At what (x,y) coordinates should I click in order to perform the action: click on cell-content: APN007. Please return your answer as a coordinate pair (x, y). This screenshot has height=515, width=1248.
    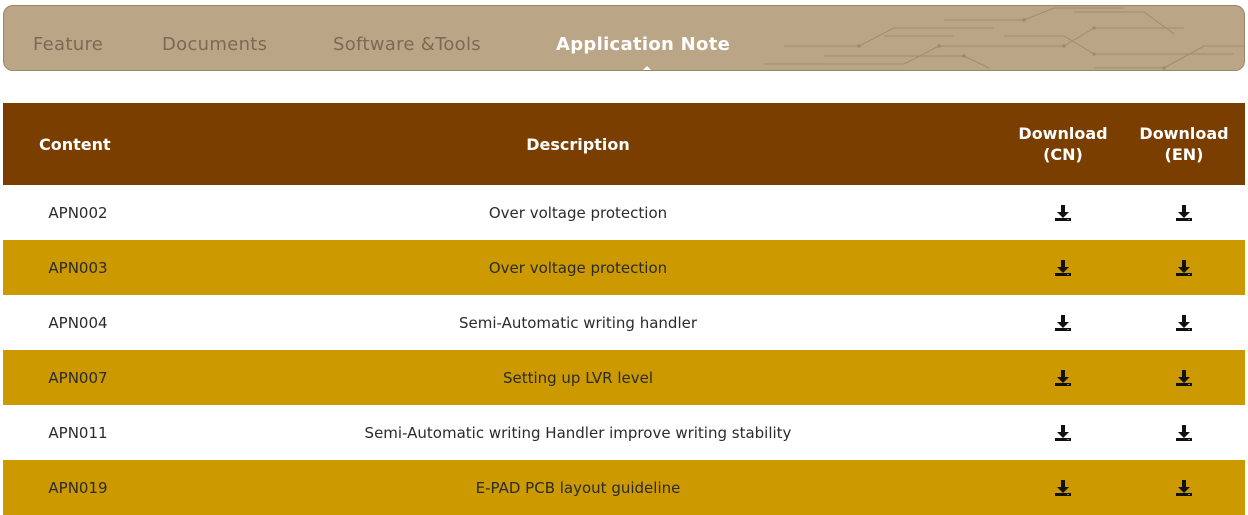
    Looking at the image, I should click on (78, 377).